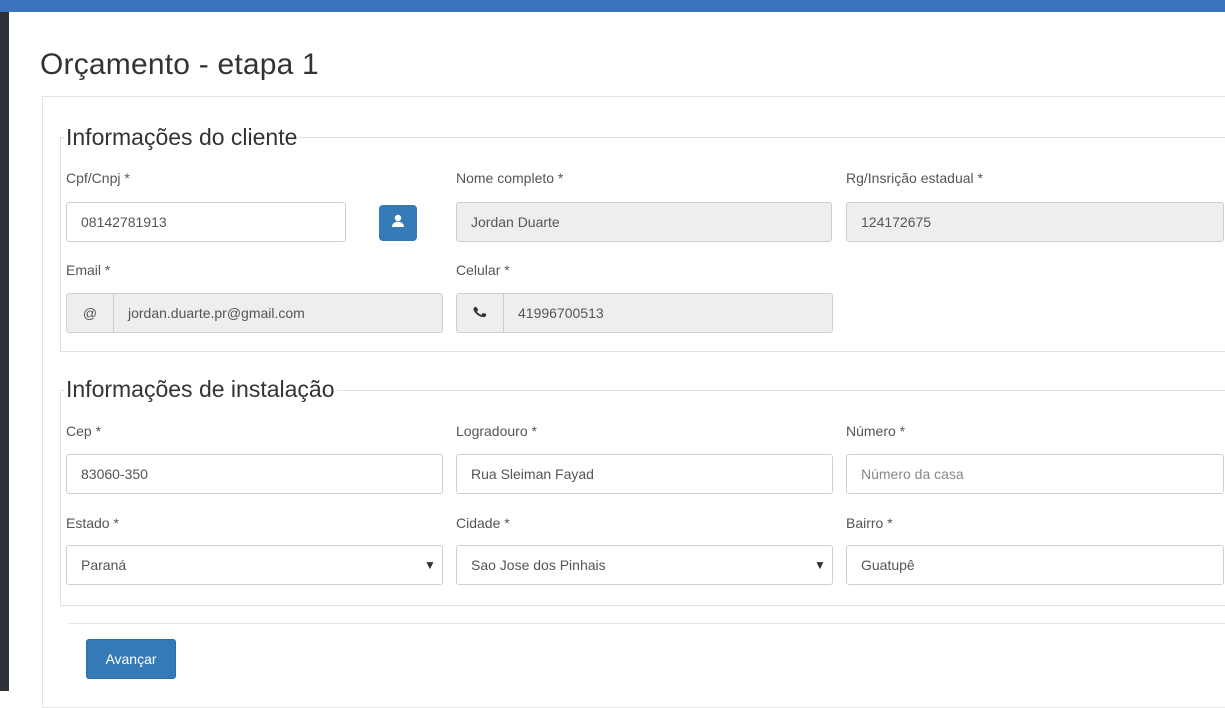  Describe the element at coordinates (4, 351) in the screenshot. I see `left-sidebar-edge` at that location.